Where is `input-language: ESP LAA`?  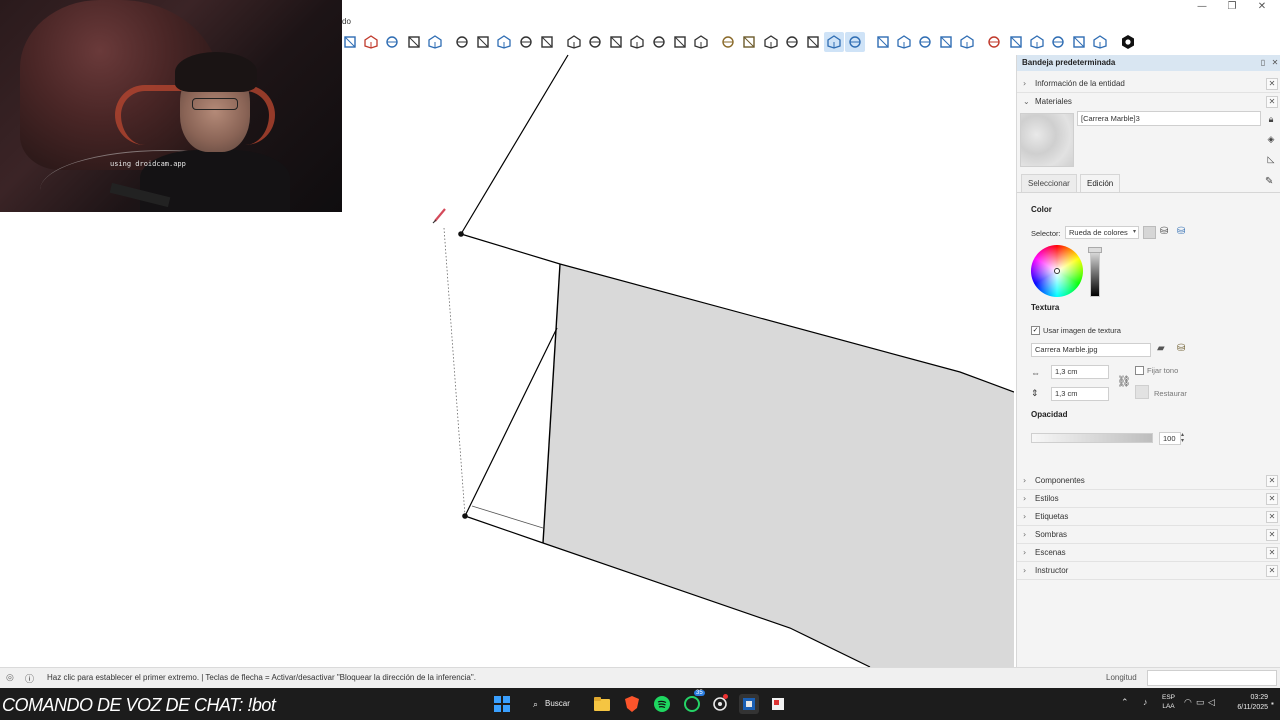
input-language: ESP LAA is located at coordinates (1168, 702).